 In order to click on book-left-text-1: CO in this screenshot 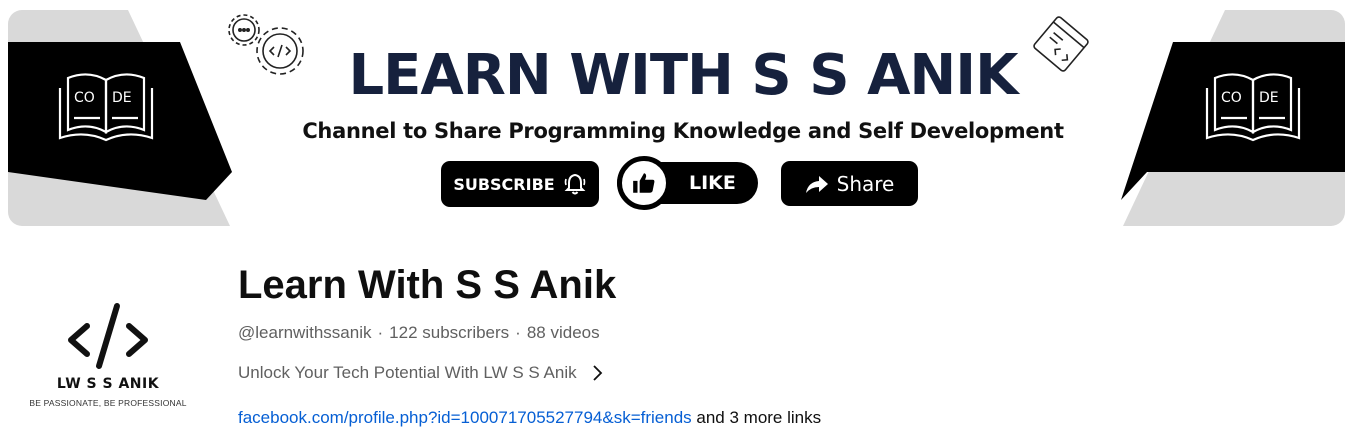, I will do `click(84, 98)`.